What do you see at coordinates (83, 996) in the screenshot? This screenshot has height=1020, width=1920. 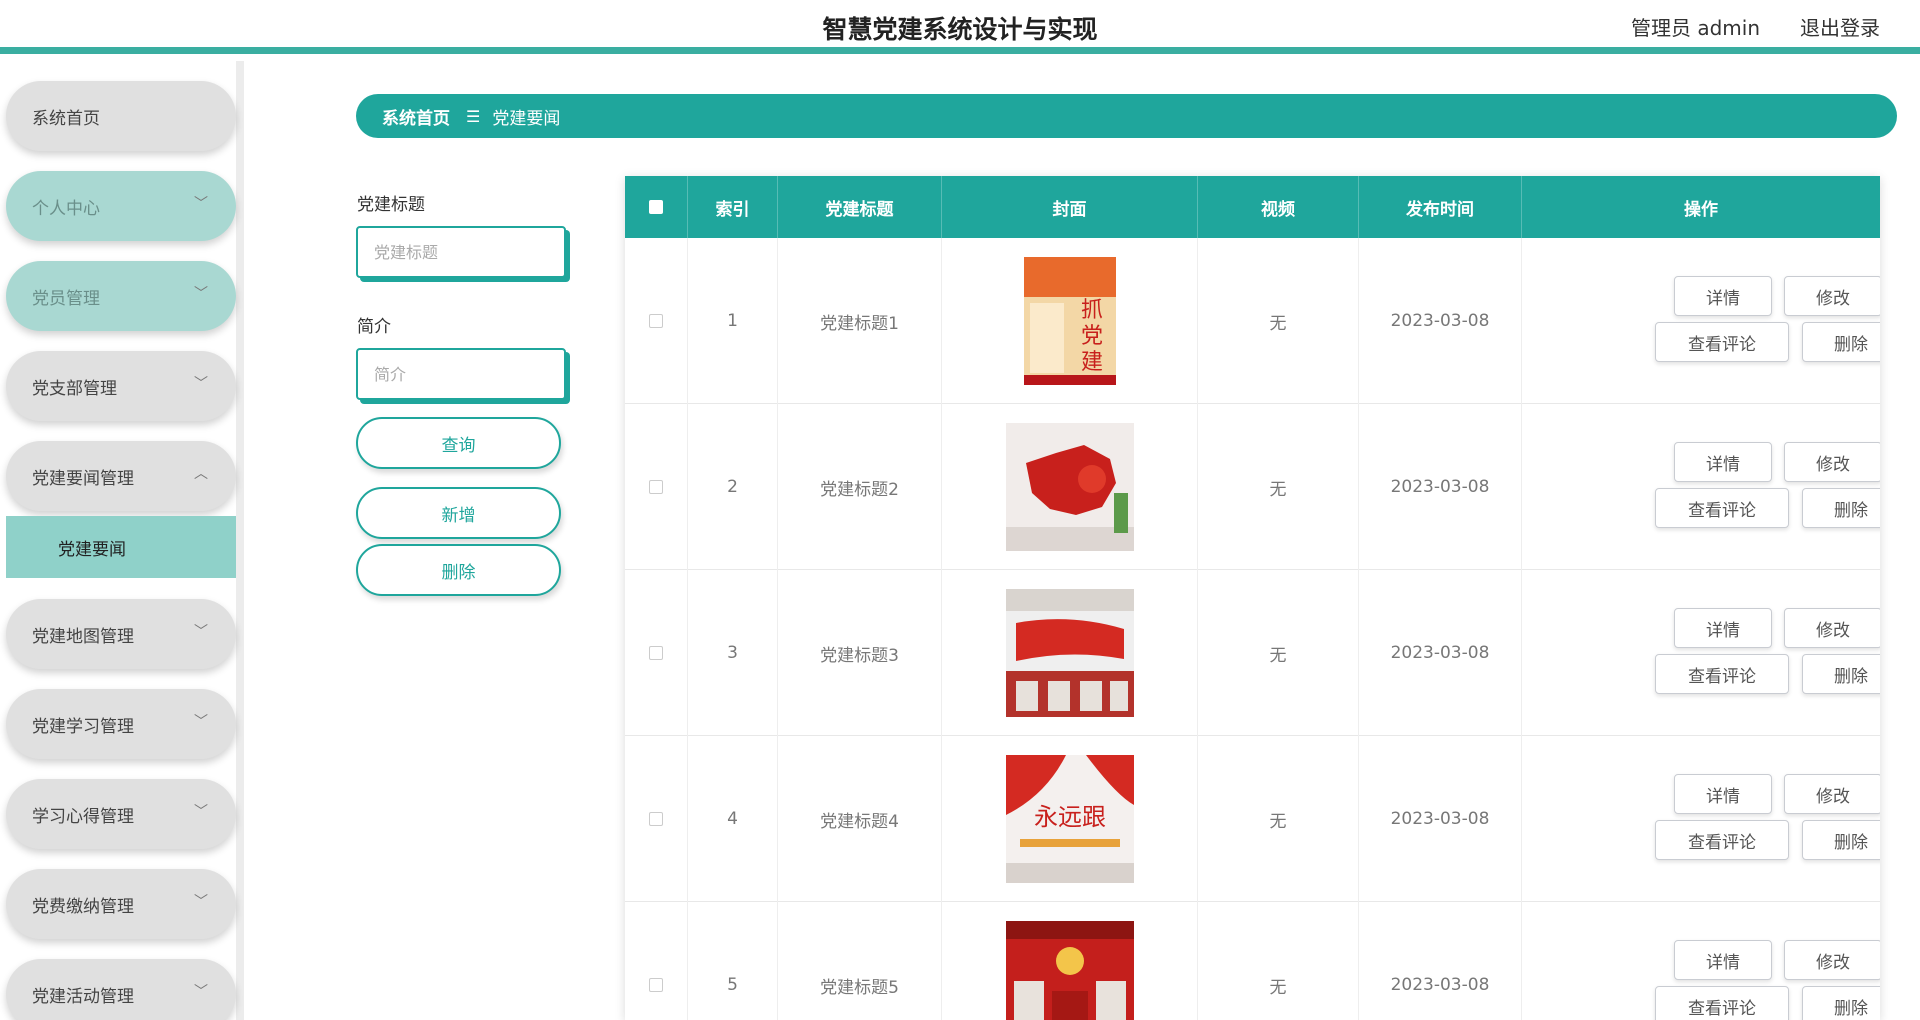 I see `sidebar-item-label: 党建活动管理` at bounding box center [83, 996].